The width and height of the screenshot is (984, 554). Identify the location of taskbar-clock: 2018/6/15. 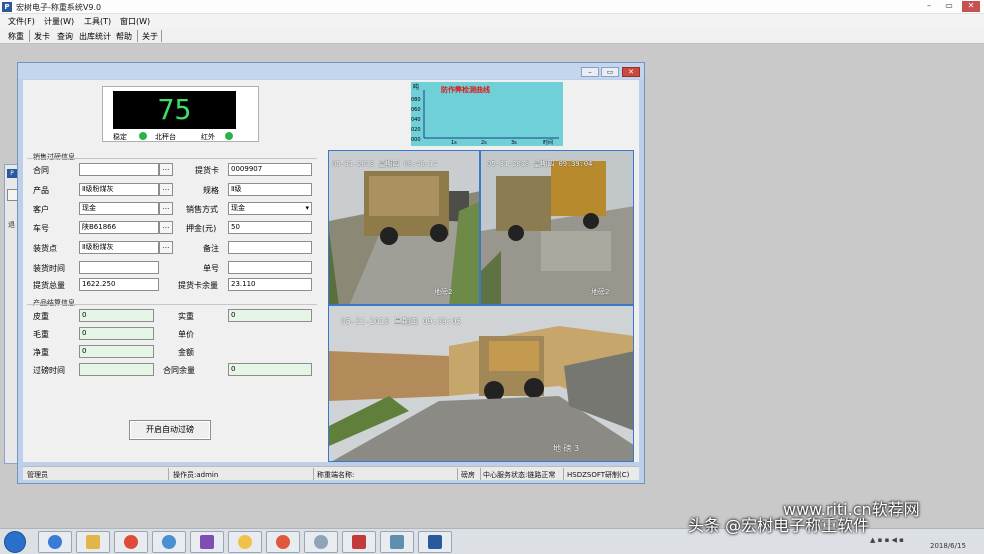
(948, 546).